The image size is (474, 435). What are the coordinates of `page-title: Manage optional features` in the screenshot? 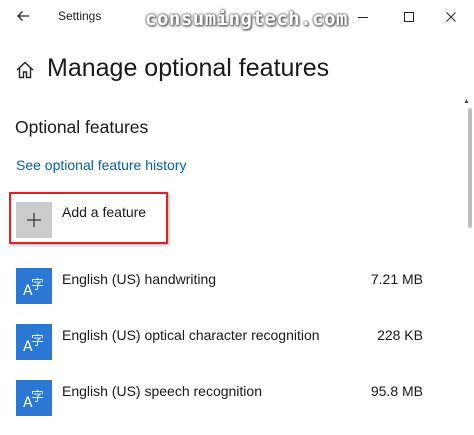 It's located at (188, 68).